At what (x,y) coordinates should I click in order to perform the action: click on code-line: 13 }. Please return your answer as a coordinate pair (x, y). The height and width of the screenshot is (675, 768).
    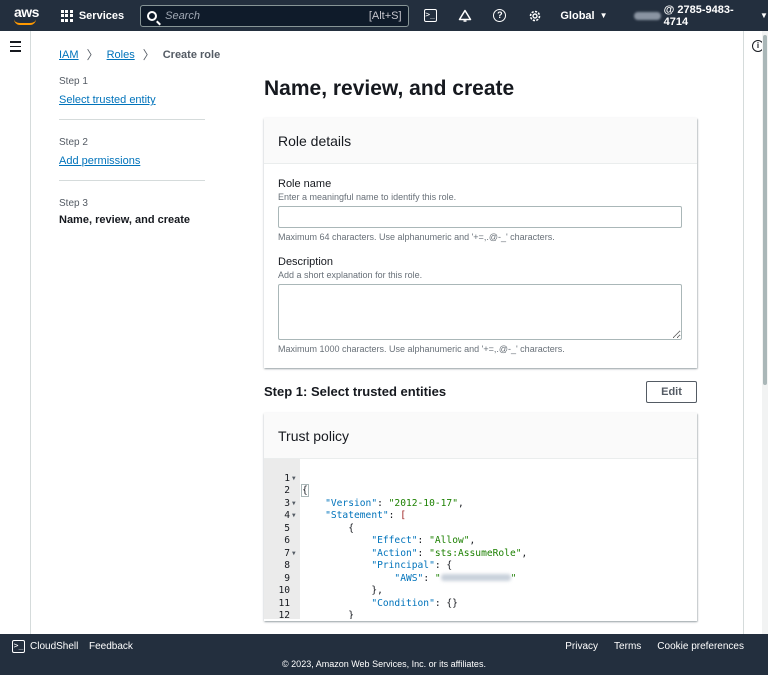
    Looking at the image, I should click on (480, 614).